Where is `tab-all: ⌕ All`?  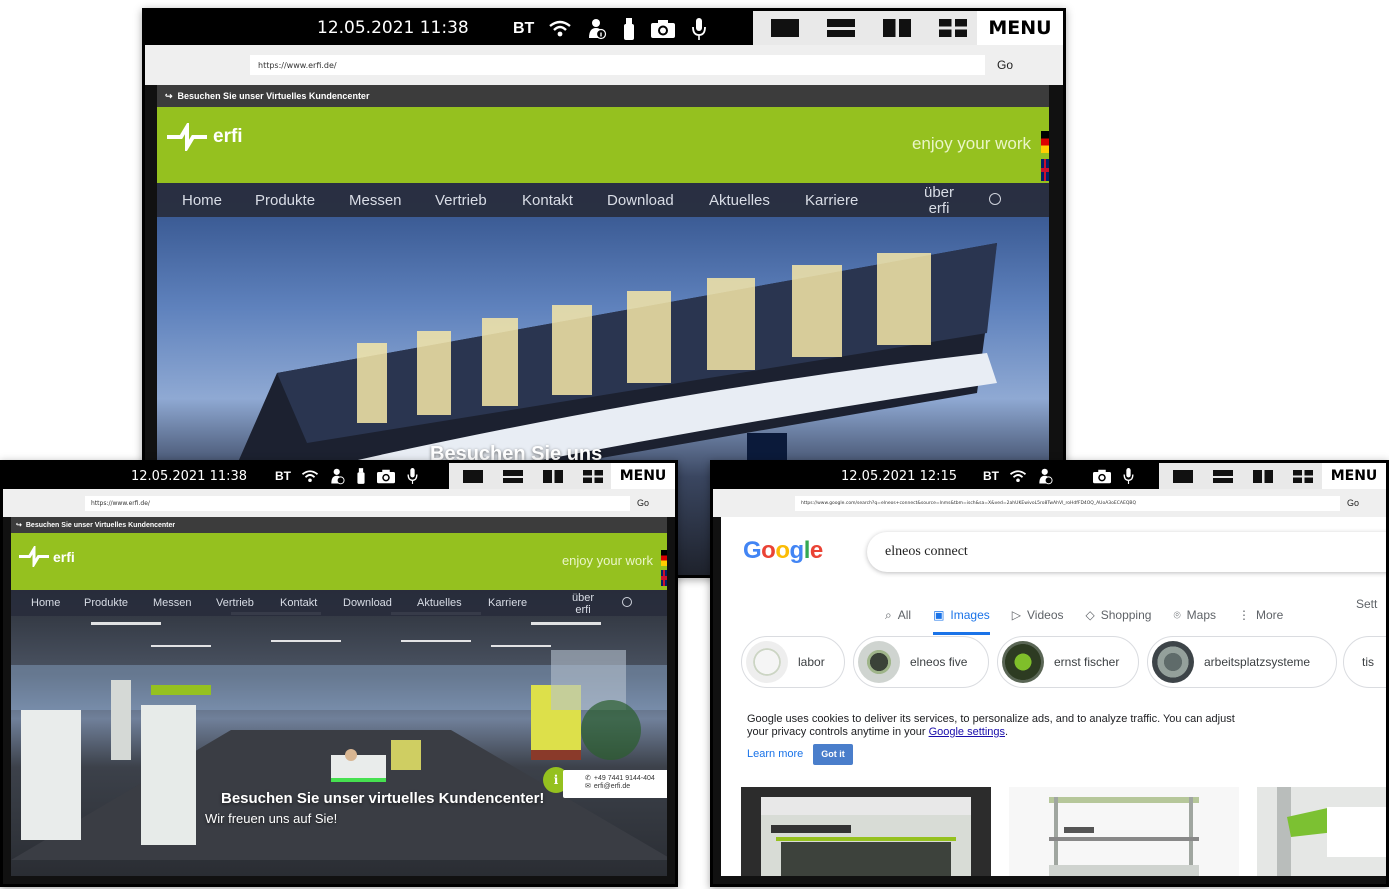 tab-all: ⌕ All is located at coordinates (898, 615).